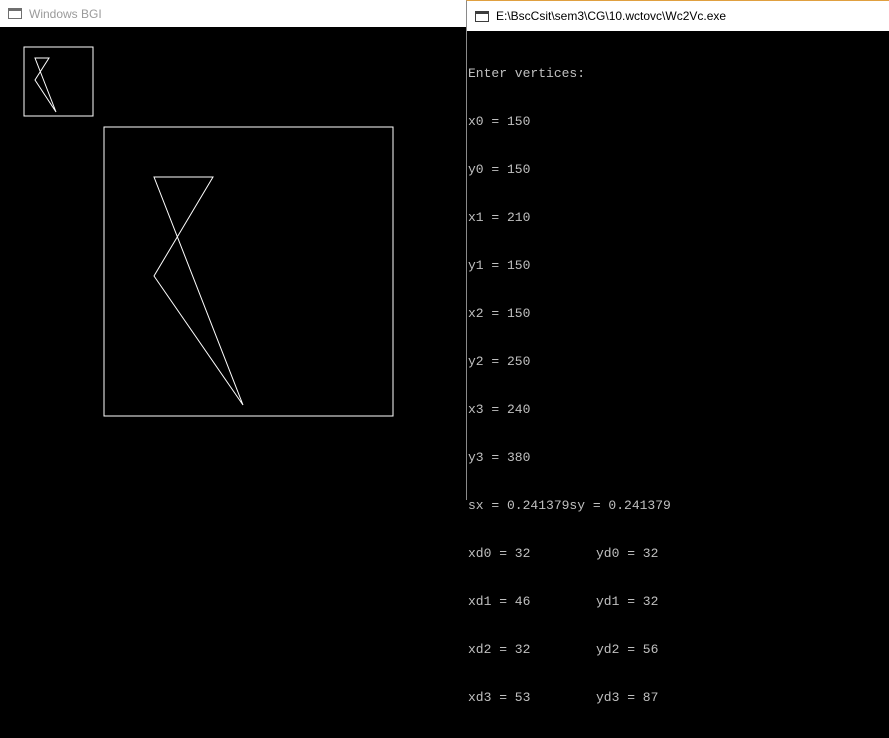 The height and width of the screenshot is (738, 889). I want to click on console-pair-line: xd1 = 46 yd1 = 32, so click(678, 602).